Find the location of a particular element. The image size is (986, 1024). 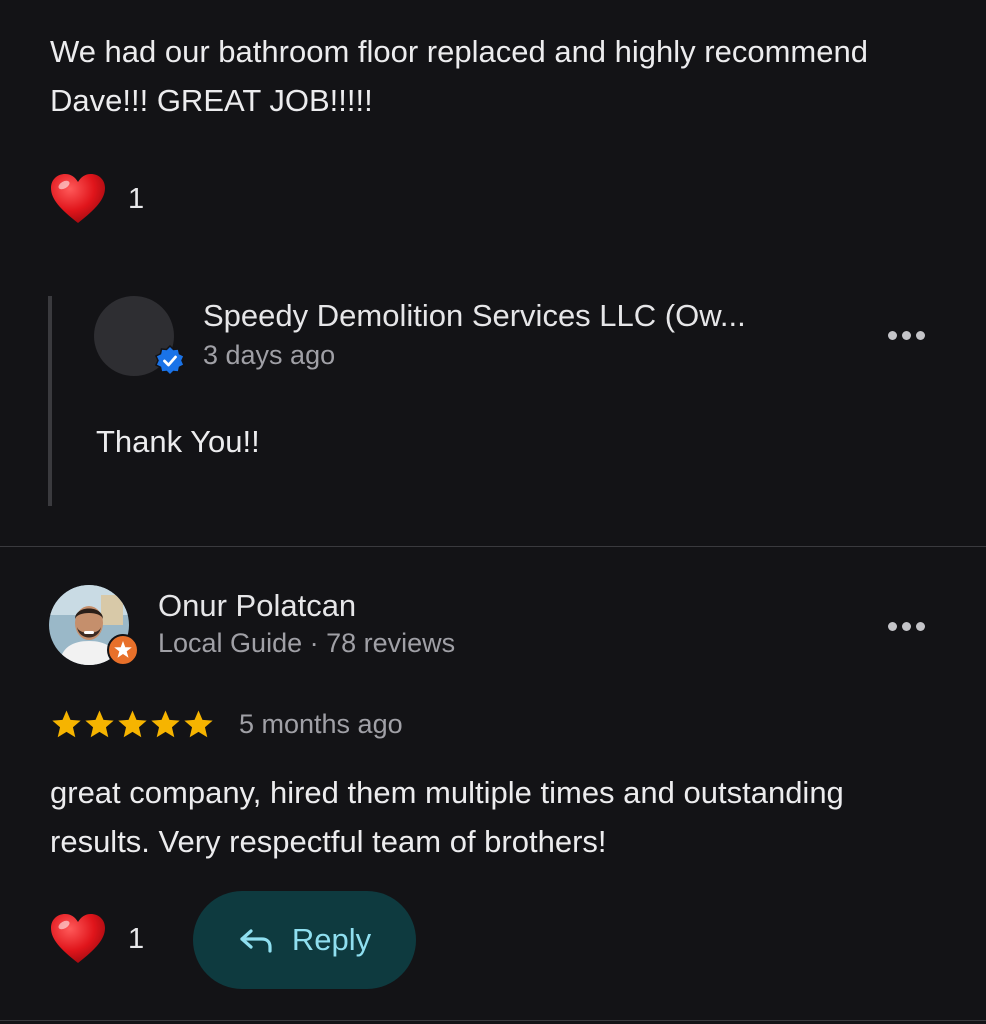

reply-label: Reply is located at coordinates (331, 939).